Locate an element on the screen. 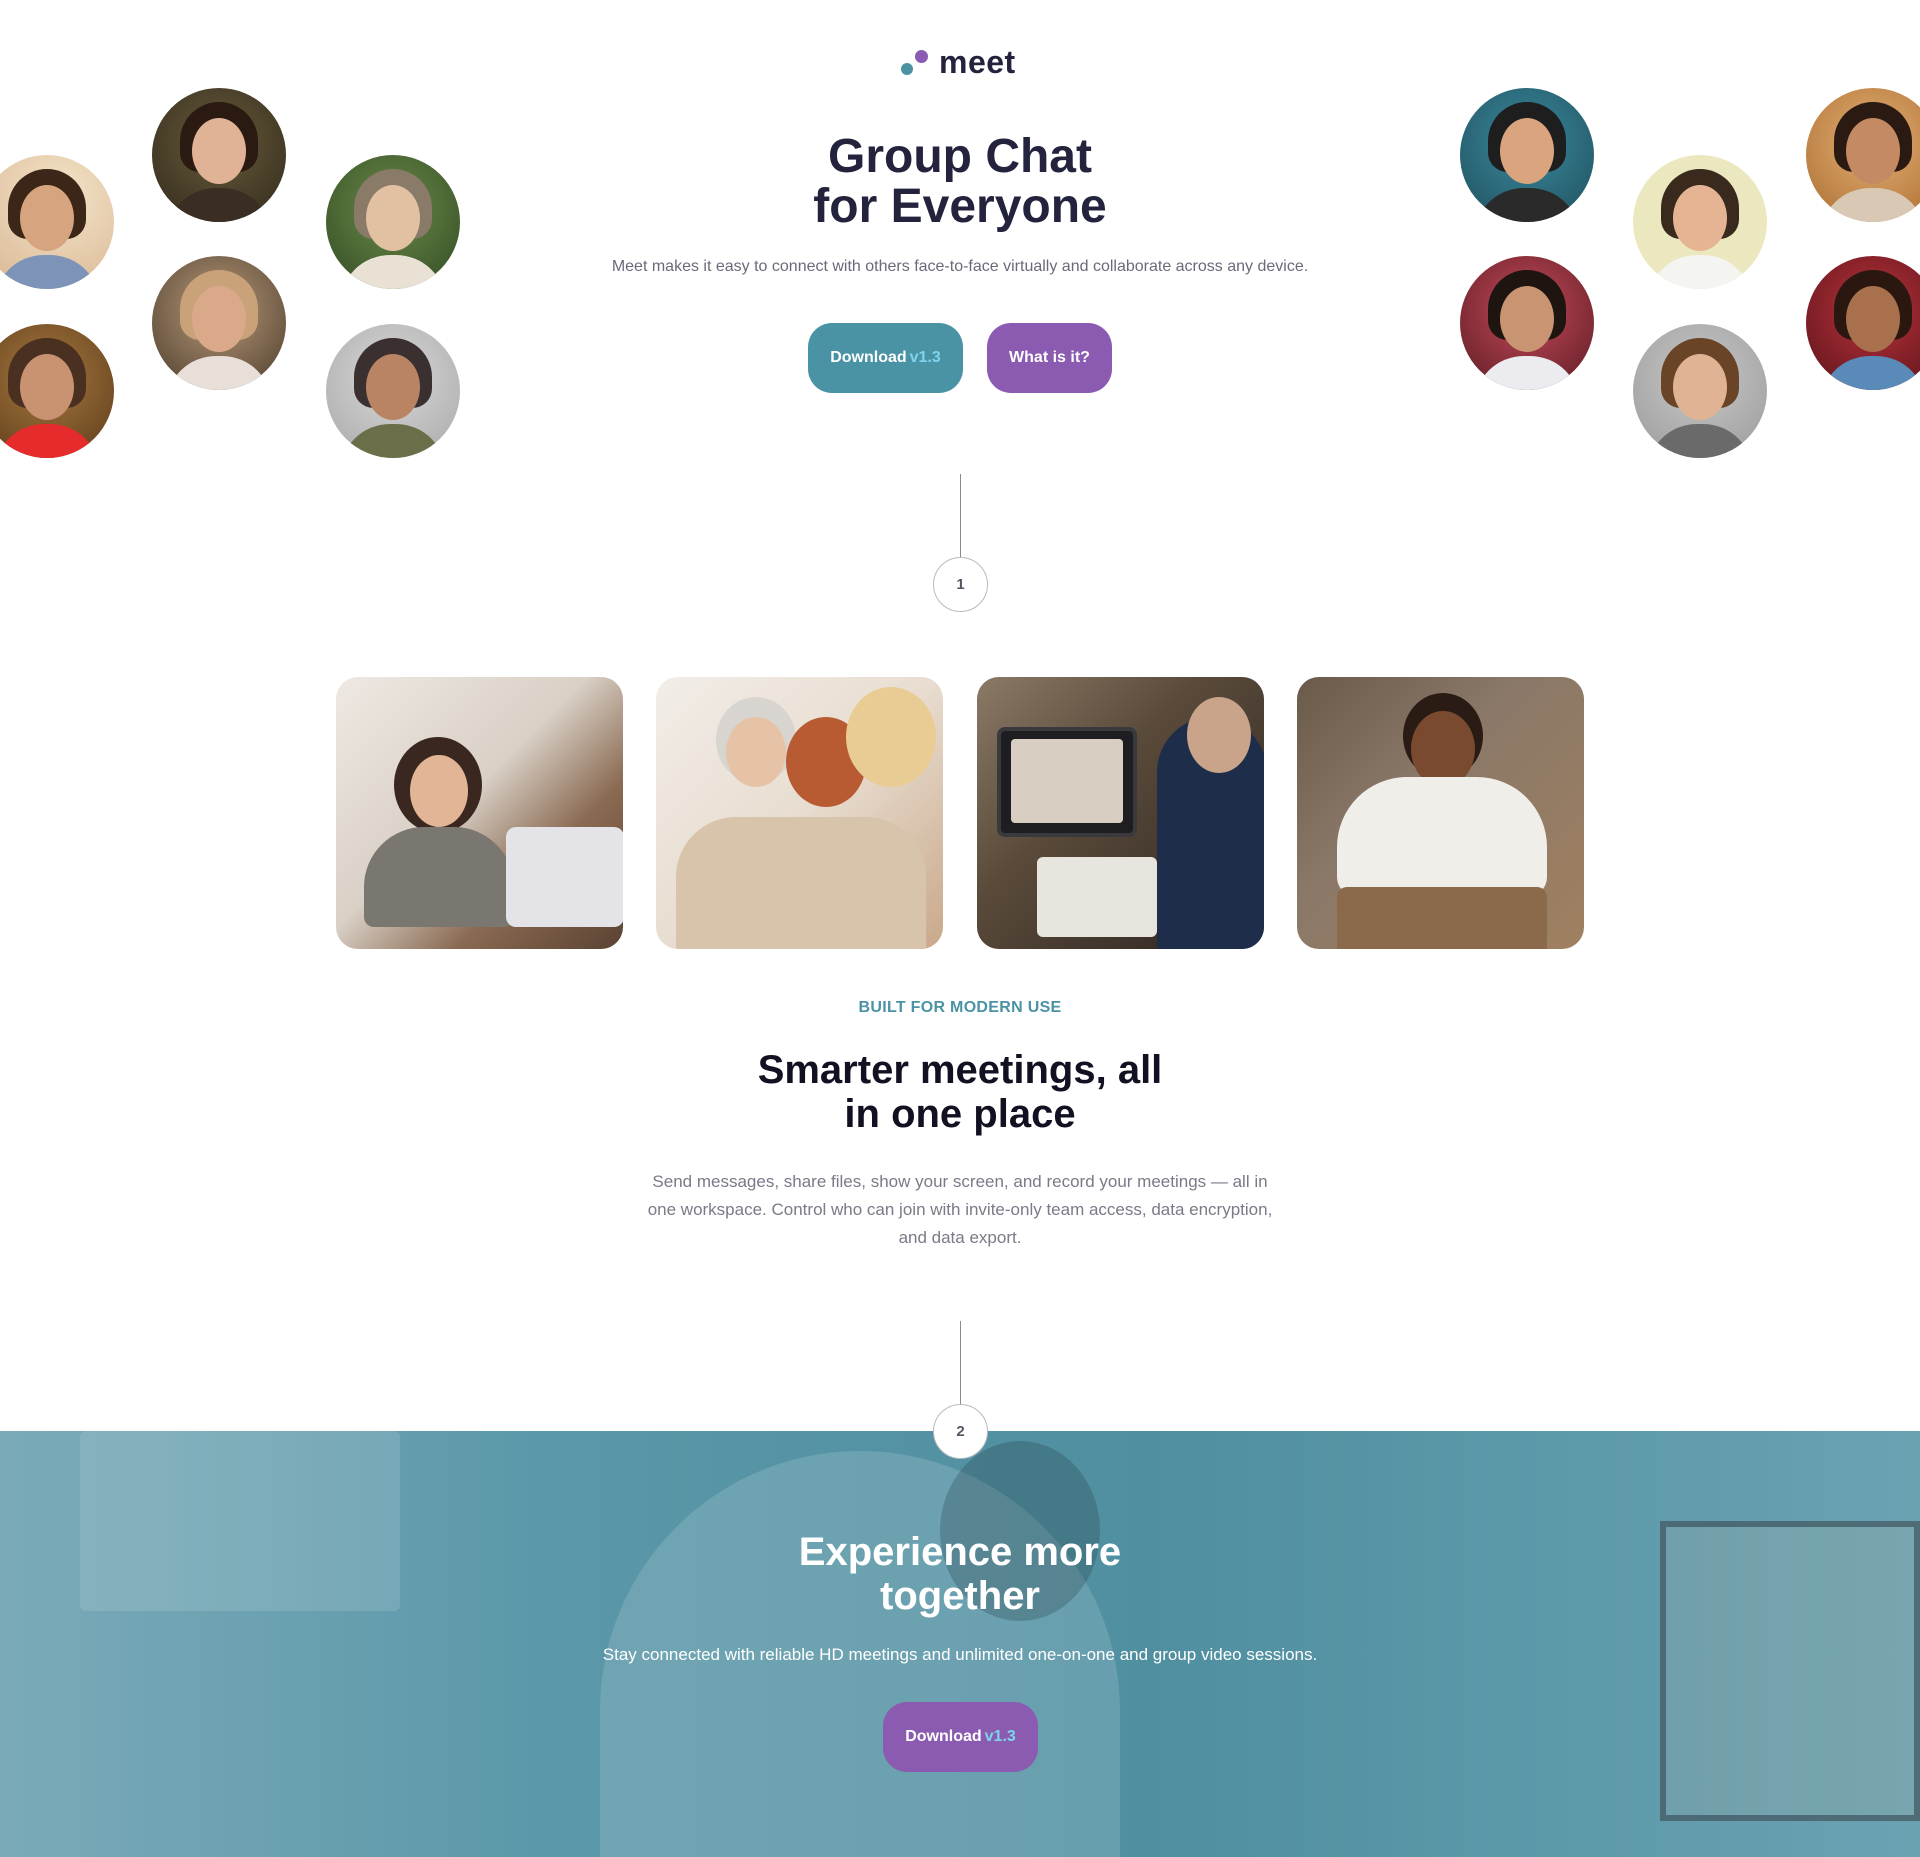 The height and width of the screenshot is (1857, 1920). what-is-it-label: What is it? is located at coordinates (1049, 357).